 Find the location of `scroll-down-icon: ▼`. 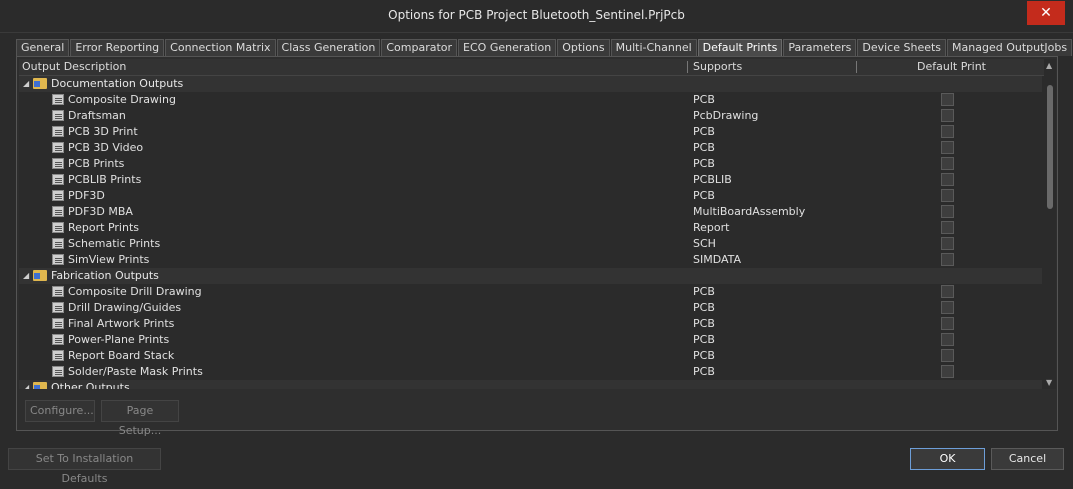

scroll-down-icon: ▼ is located at coordinates (1049, 382).